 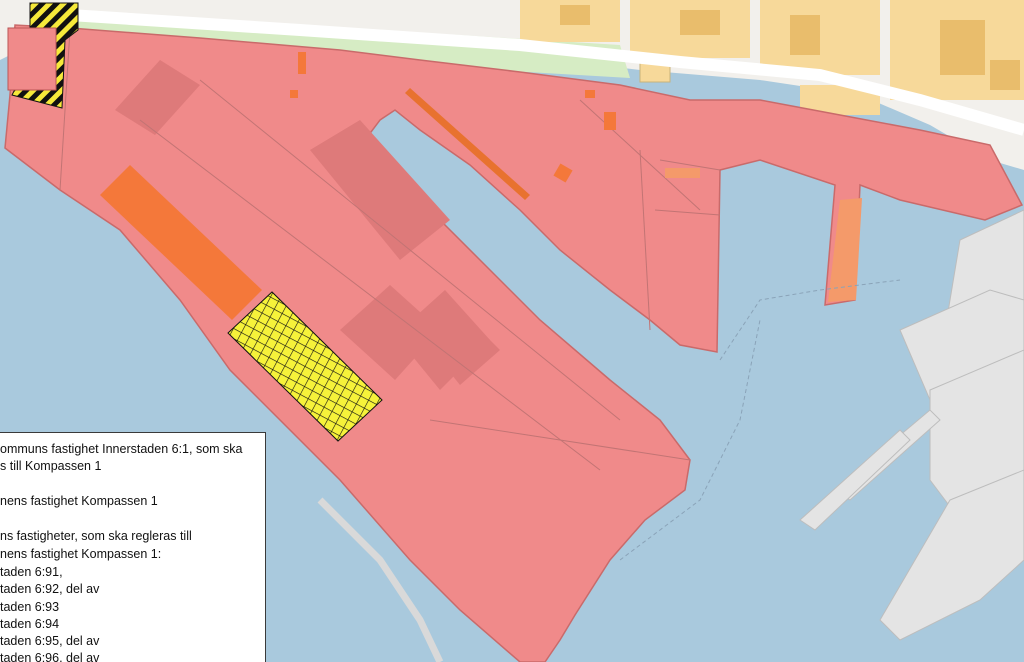 I want to click on legend-line: taden 6:94, so click(x=30, y=624).